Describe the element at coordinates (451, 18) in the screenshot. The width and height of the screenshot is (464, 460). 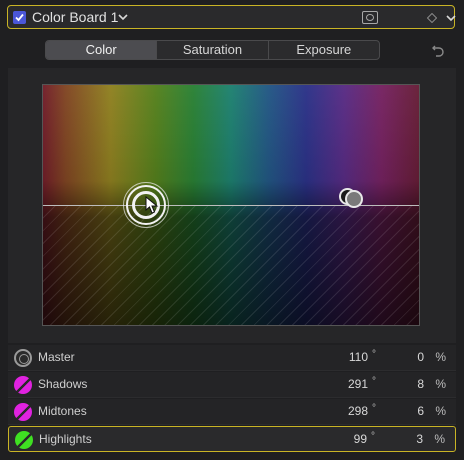
I see `options-chevron-icon` at that location.